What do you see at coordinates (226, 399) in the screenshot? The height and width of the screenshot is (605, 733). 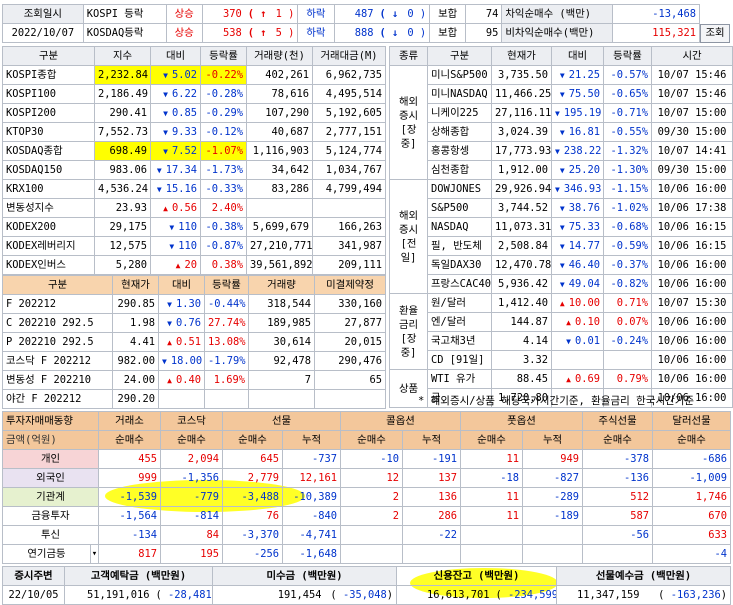 I see `futures-rate` at bounding box center [226, 399].